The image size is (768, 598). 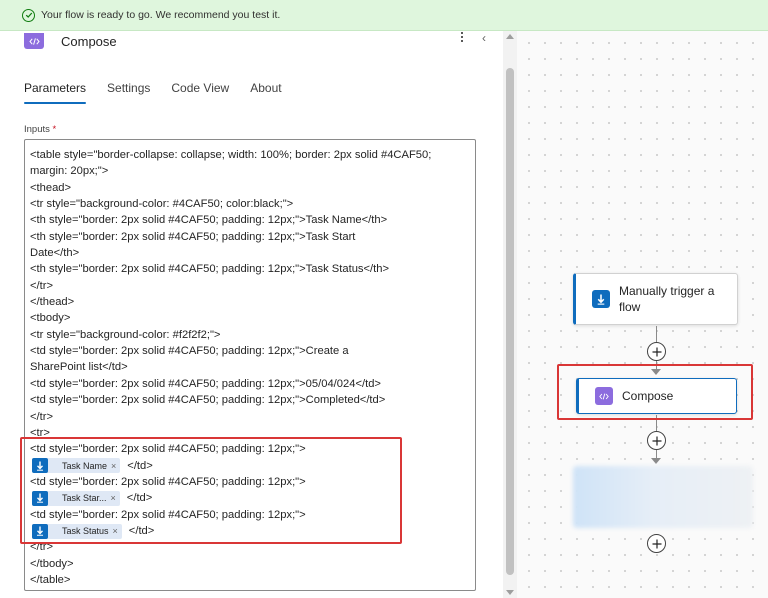 I want to click on dynamic-token-task-start-date: Task Star... ×, so click(x=76, y=498).